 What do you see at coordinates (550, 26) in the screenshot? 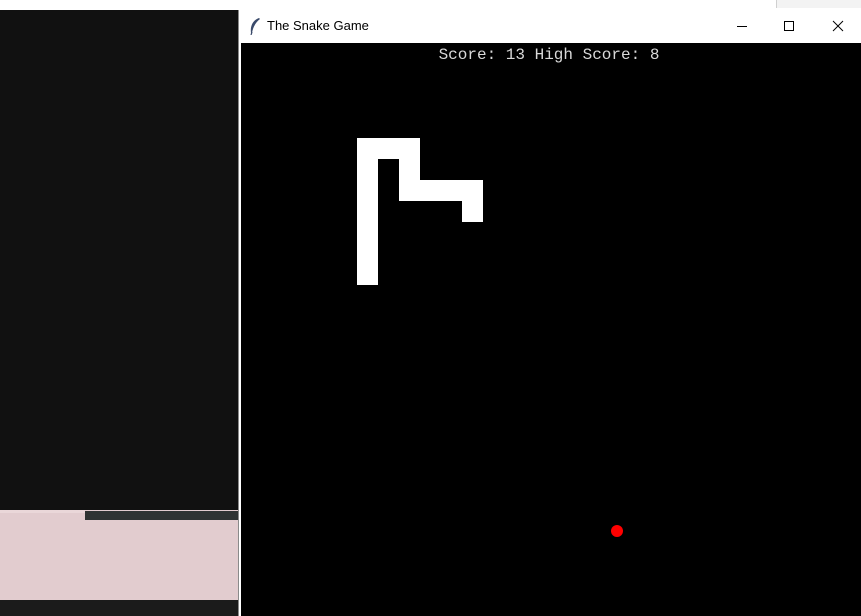
I see `title-bar: The Snake Game` at bounding box center [550, 26].